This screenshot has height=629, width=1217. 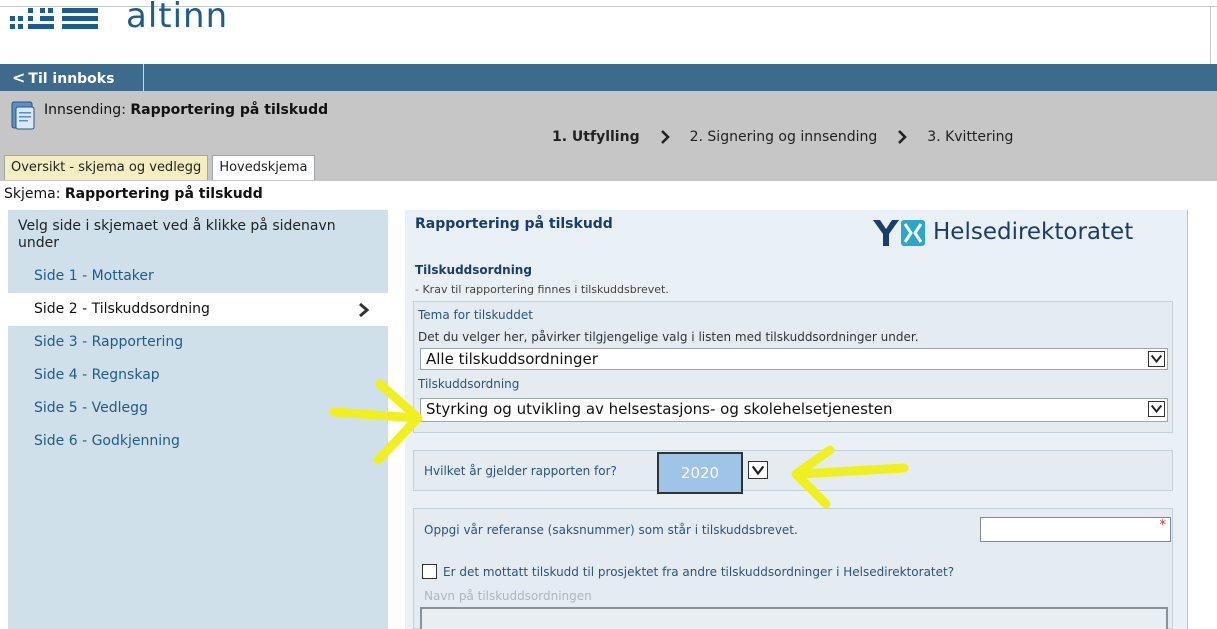 I want to click on helsedirektoratet-logo-text: Helsedirektoratet, so click(x=1033, y=232).